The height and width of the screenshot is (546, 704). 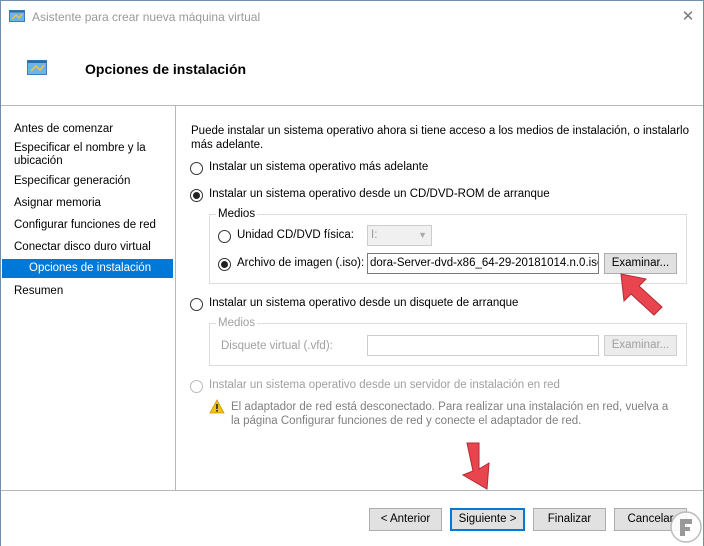 I want to click on wizard-window-icon, so click(x=17, y=16).